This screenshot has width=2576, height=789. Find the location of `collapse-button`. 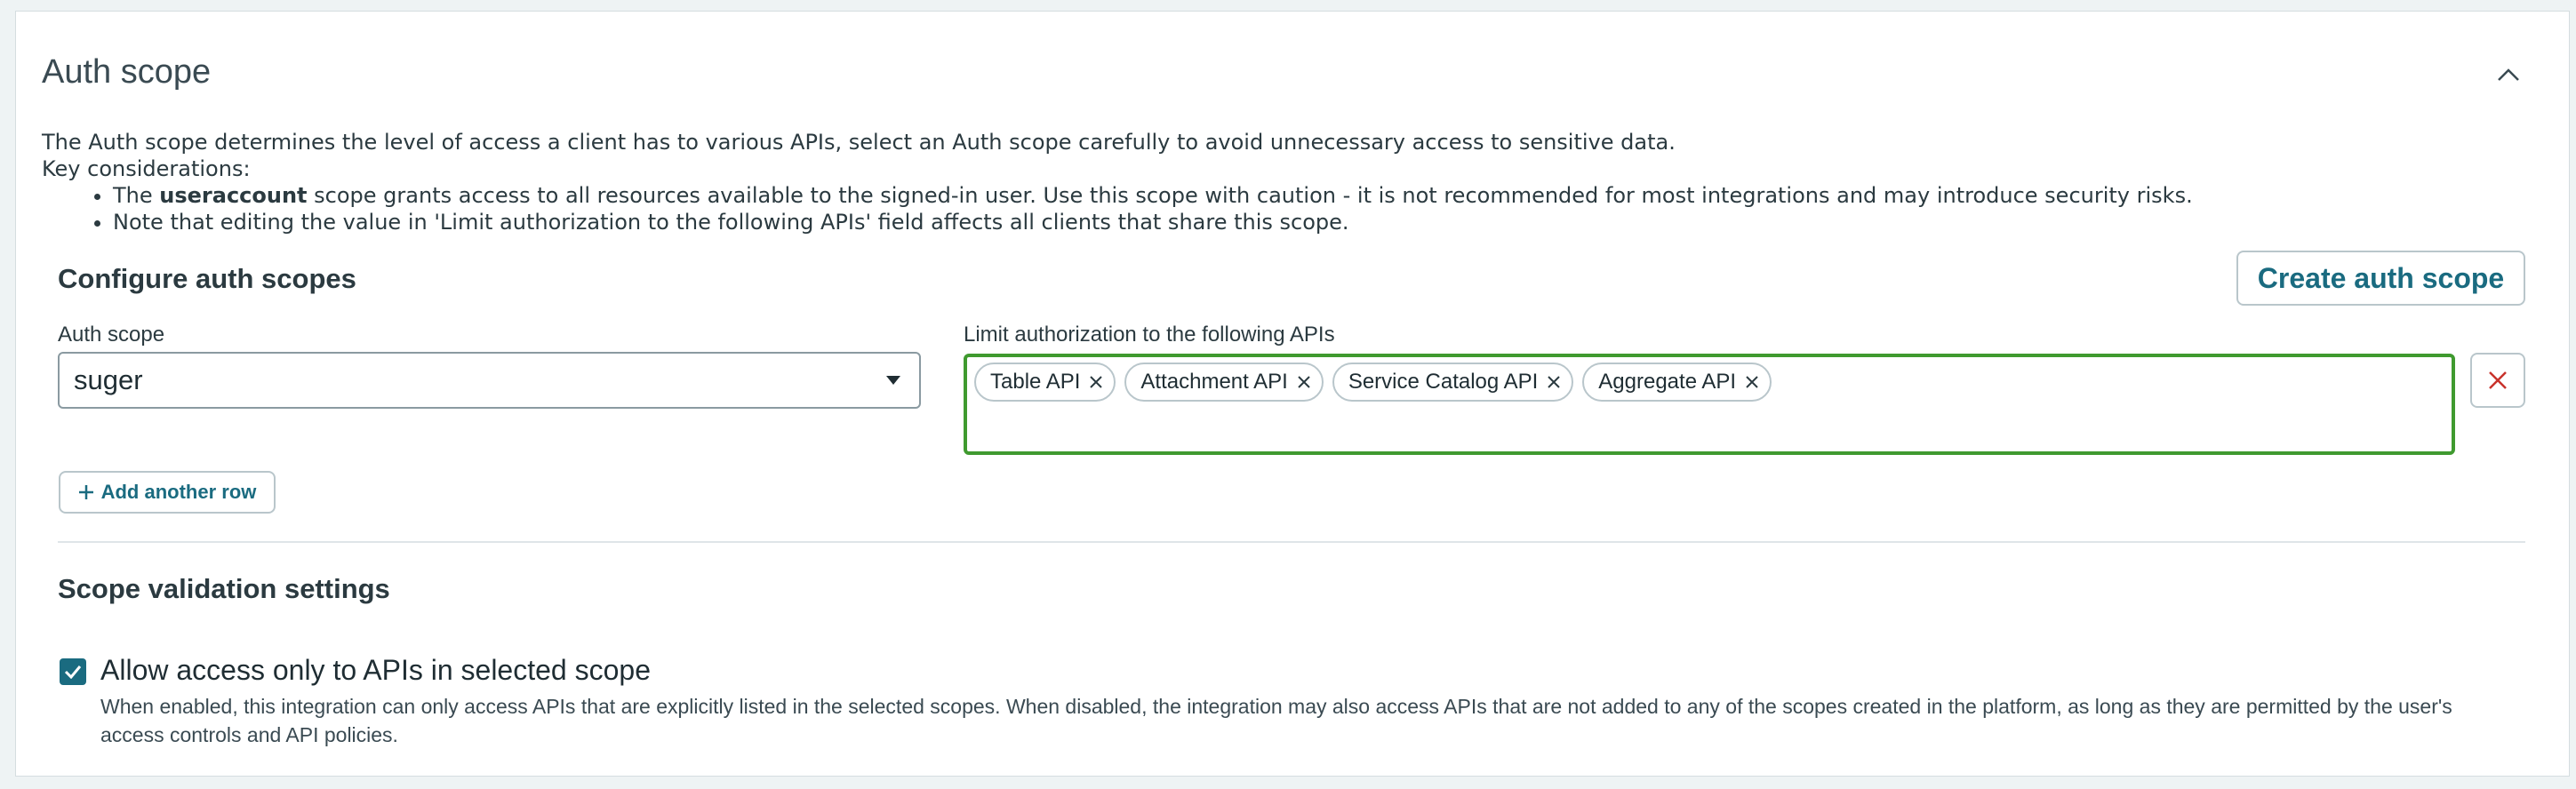

collapse-button is located at coordinates (2508, 74).